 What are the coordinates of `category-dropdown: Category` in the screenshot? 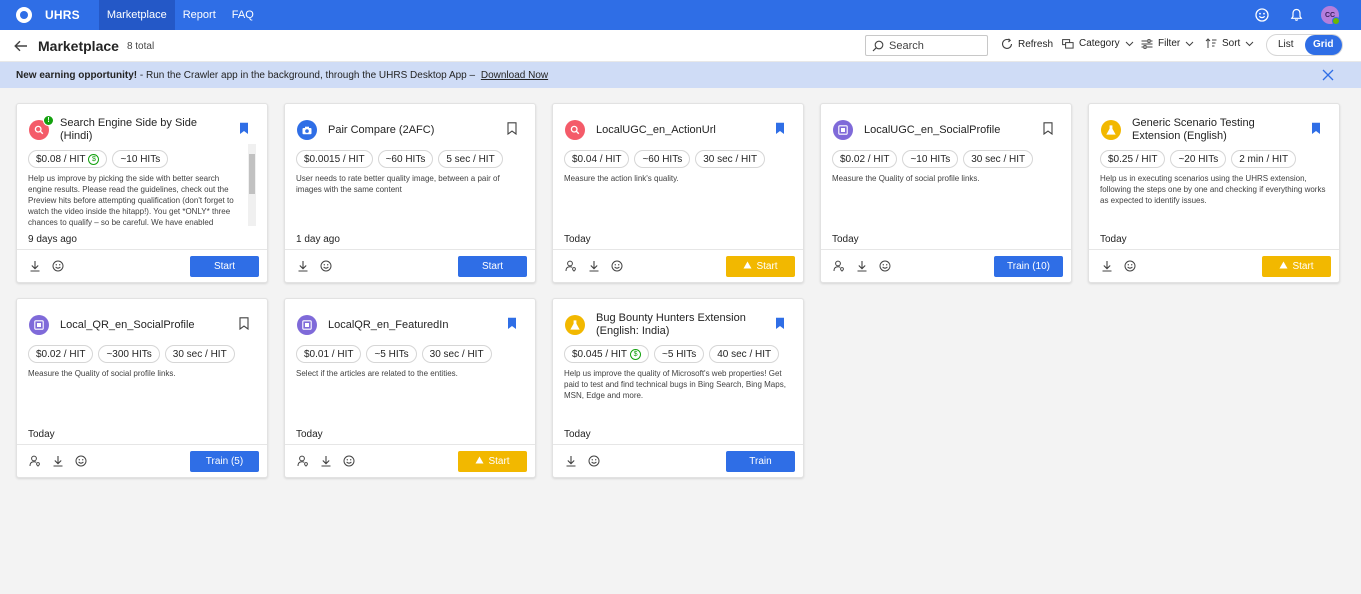 It's located at (1098, 43).